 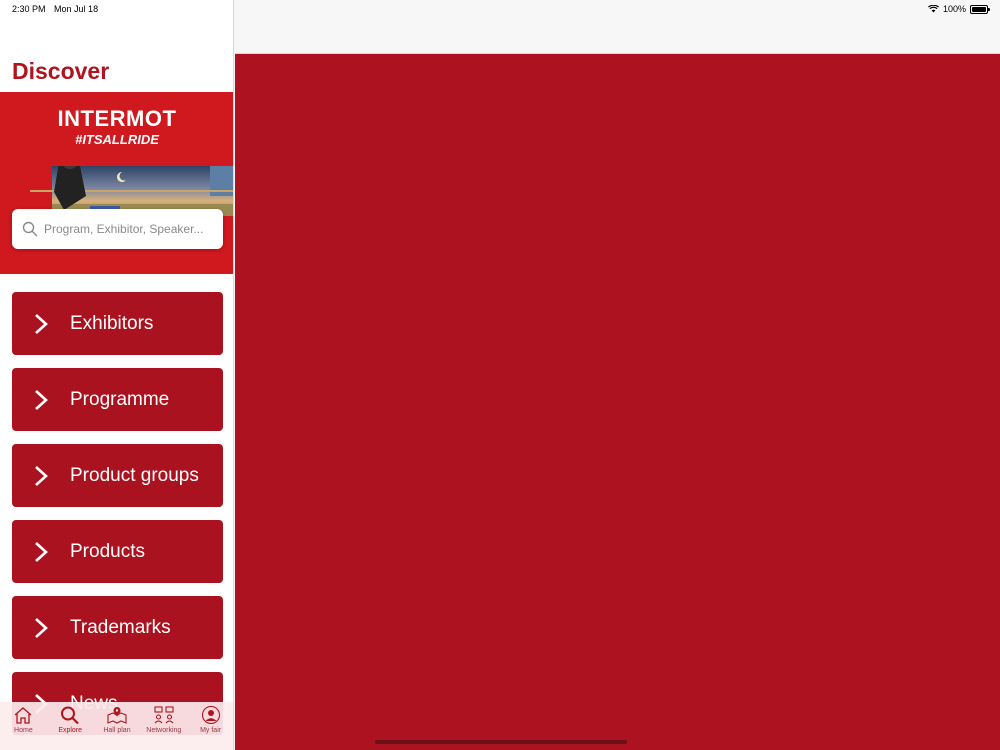 I want to click on menu-item-product-groups: Product groups, so click(x=117, y=475).